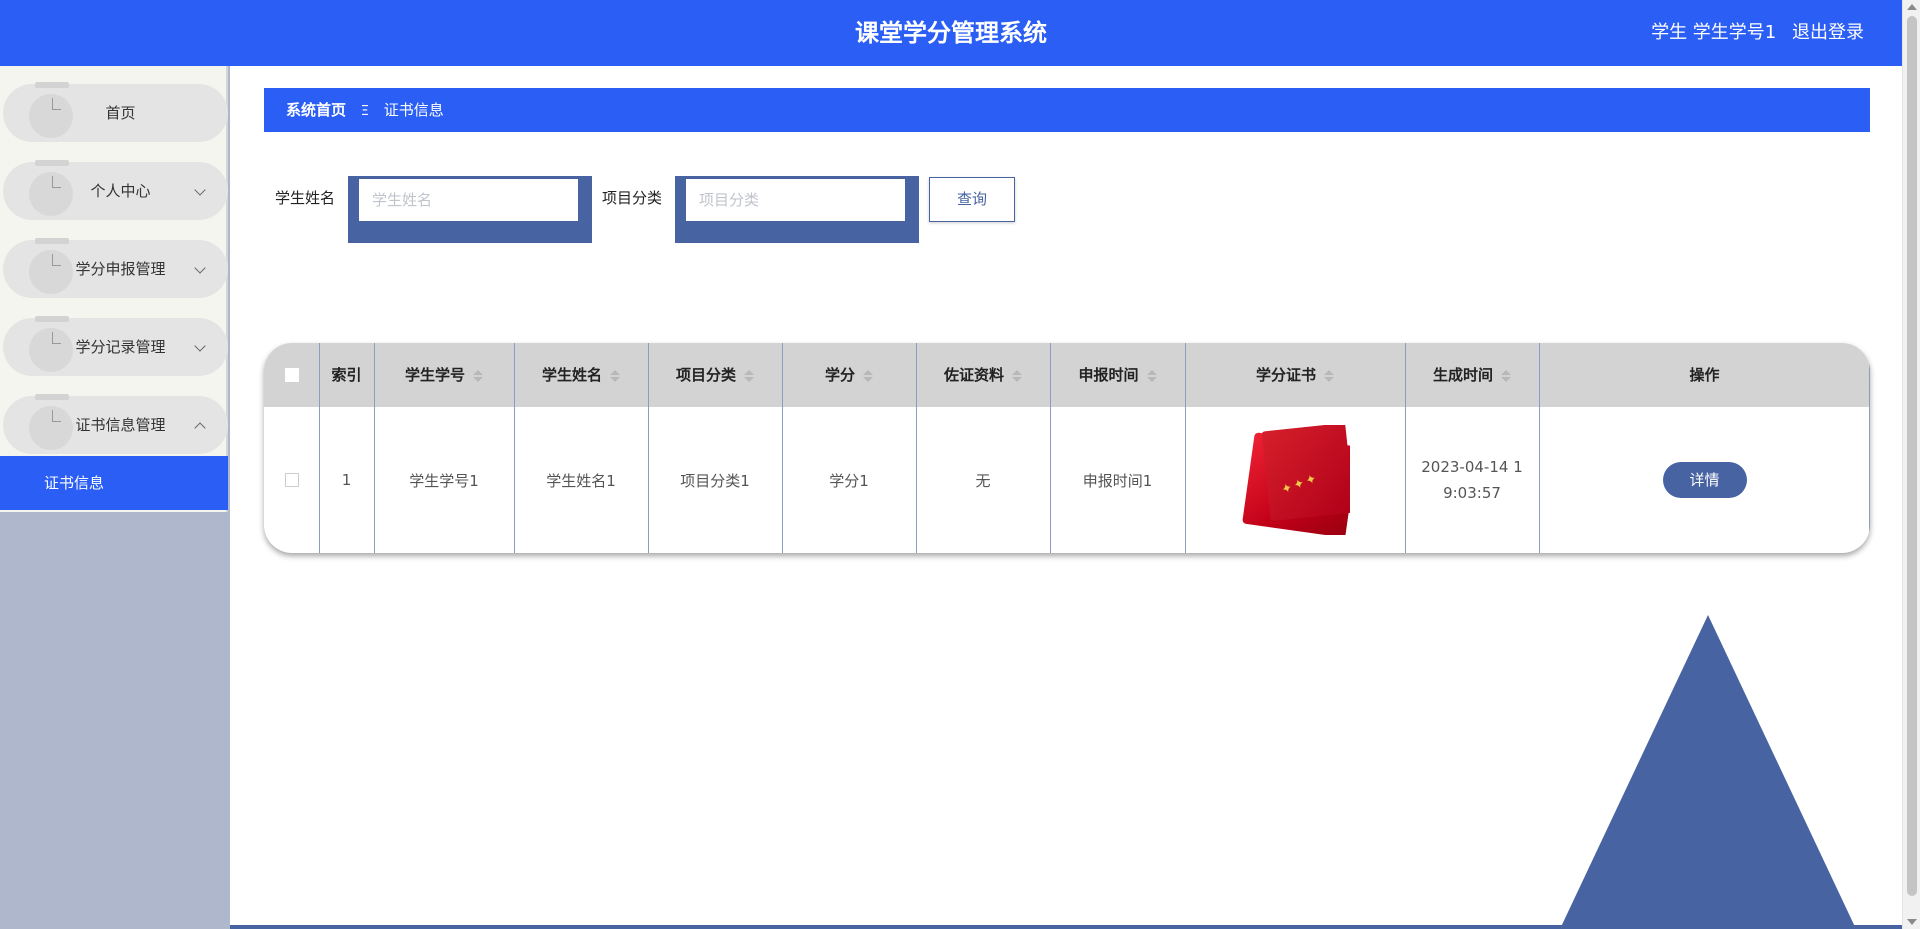  I want to click on student-name-input, so click(468, 200).